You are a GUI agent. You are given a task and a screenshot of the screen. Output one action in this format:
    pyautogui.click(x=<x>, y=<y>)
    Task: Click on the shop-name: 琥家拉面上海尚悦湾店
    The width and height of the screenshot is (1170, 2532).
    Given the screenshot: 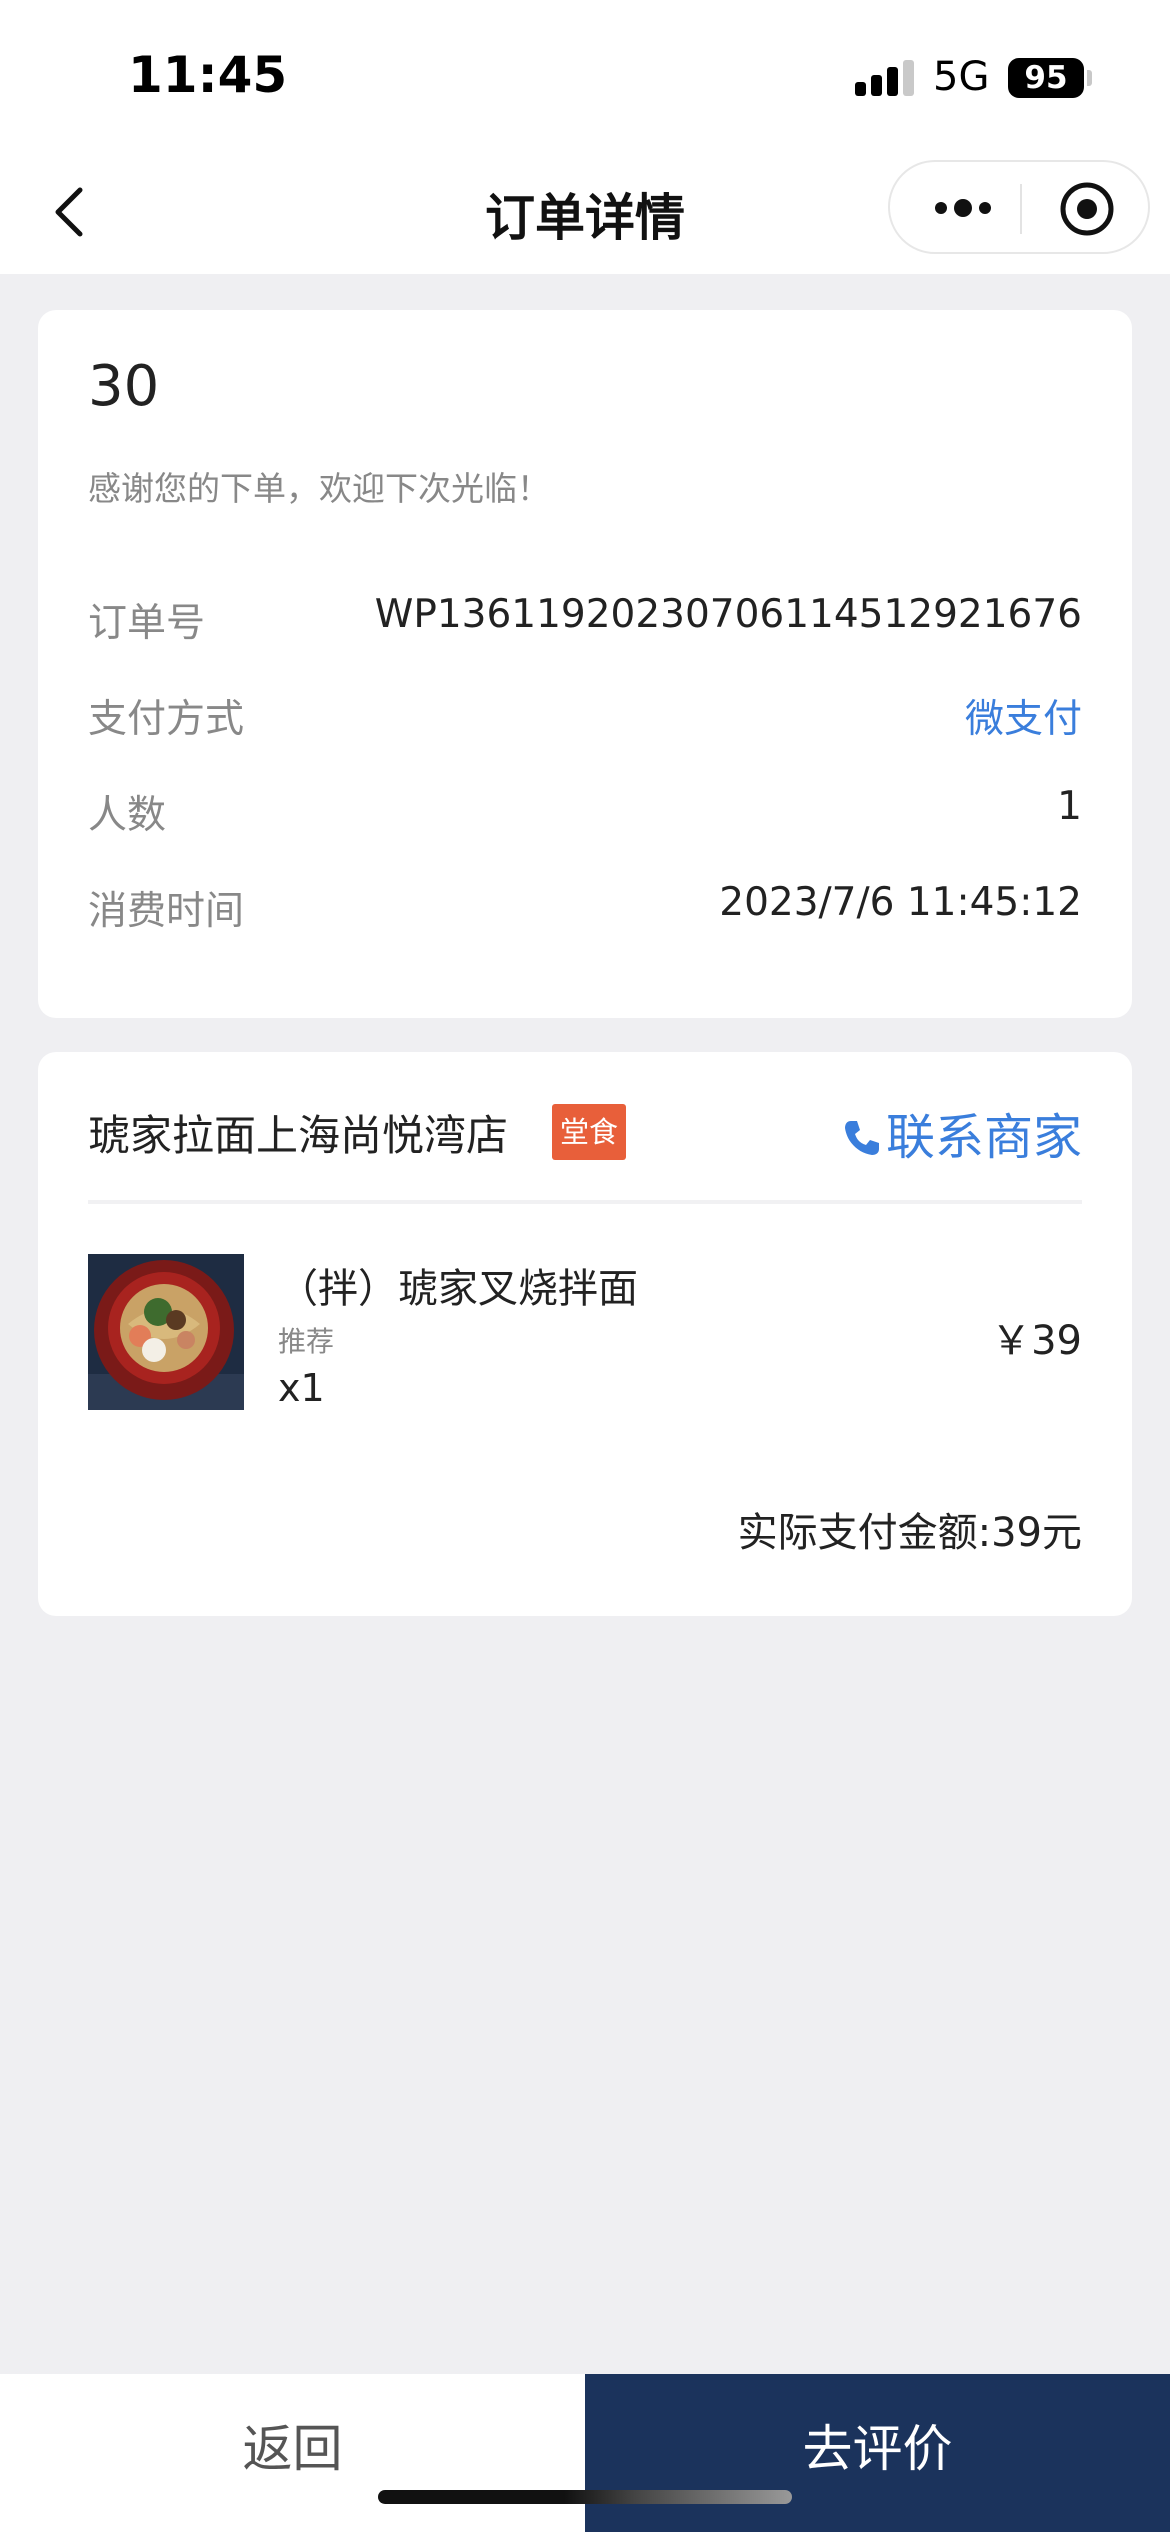 What is the action you would take?
    pyautogui.click(x=298, y=1135)
    